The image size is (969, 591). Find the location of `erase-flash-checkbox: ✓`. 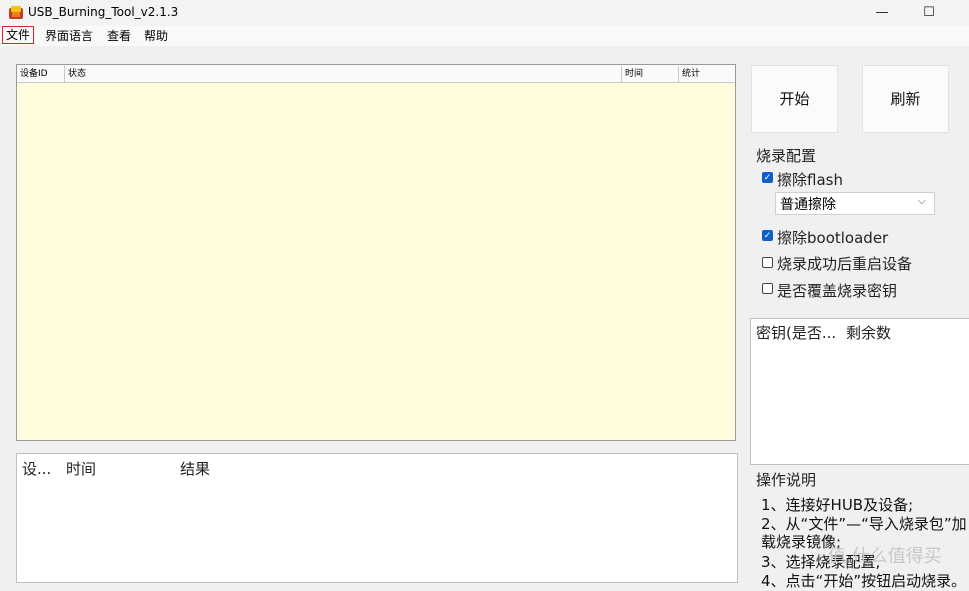

erase-flash-checkbox: ✓ is located at coordinates (767, 177).